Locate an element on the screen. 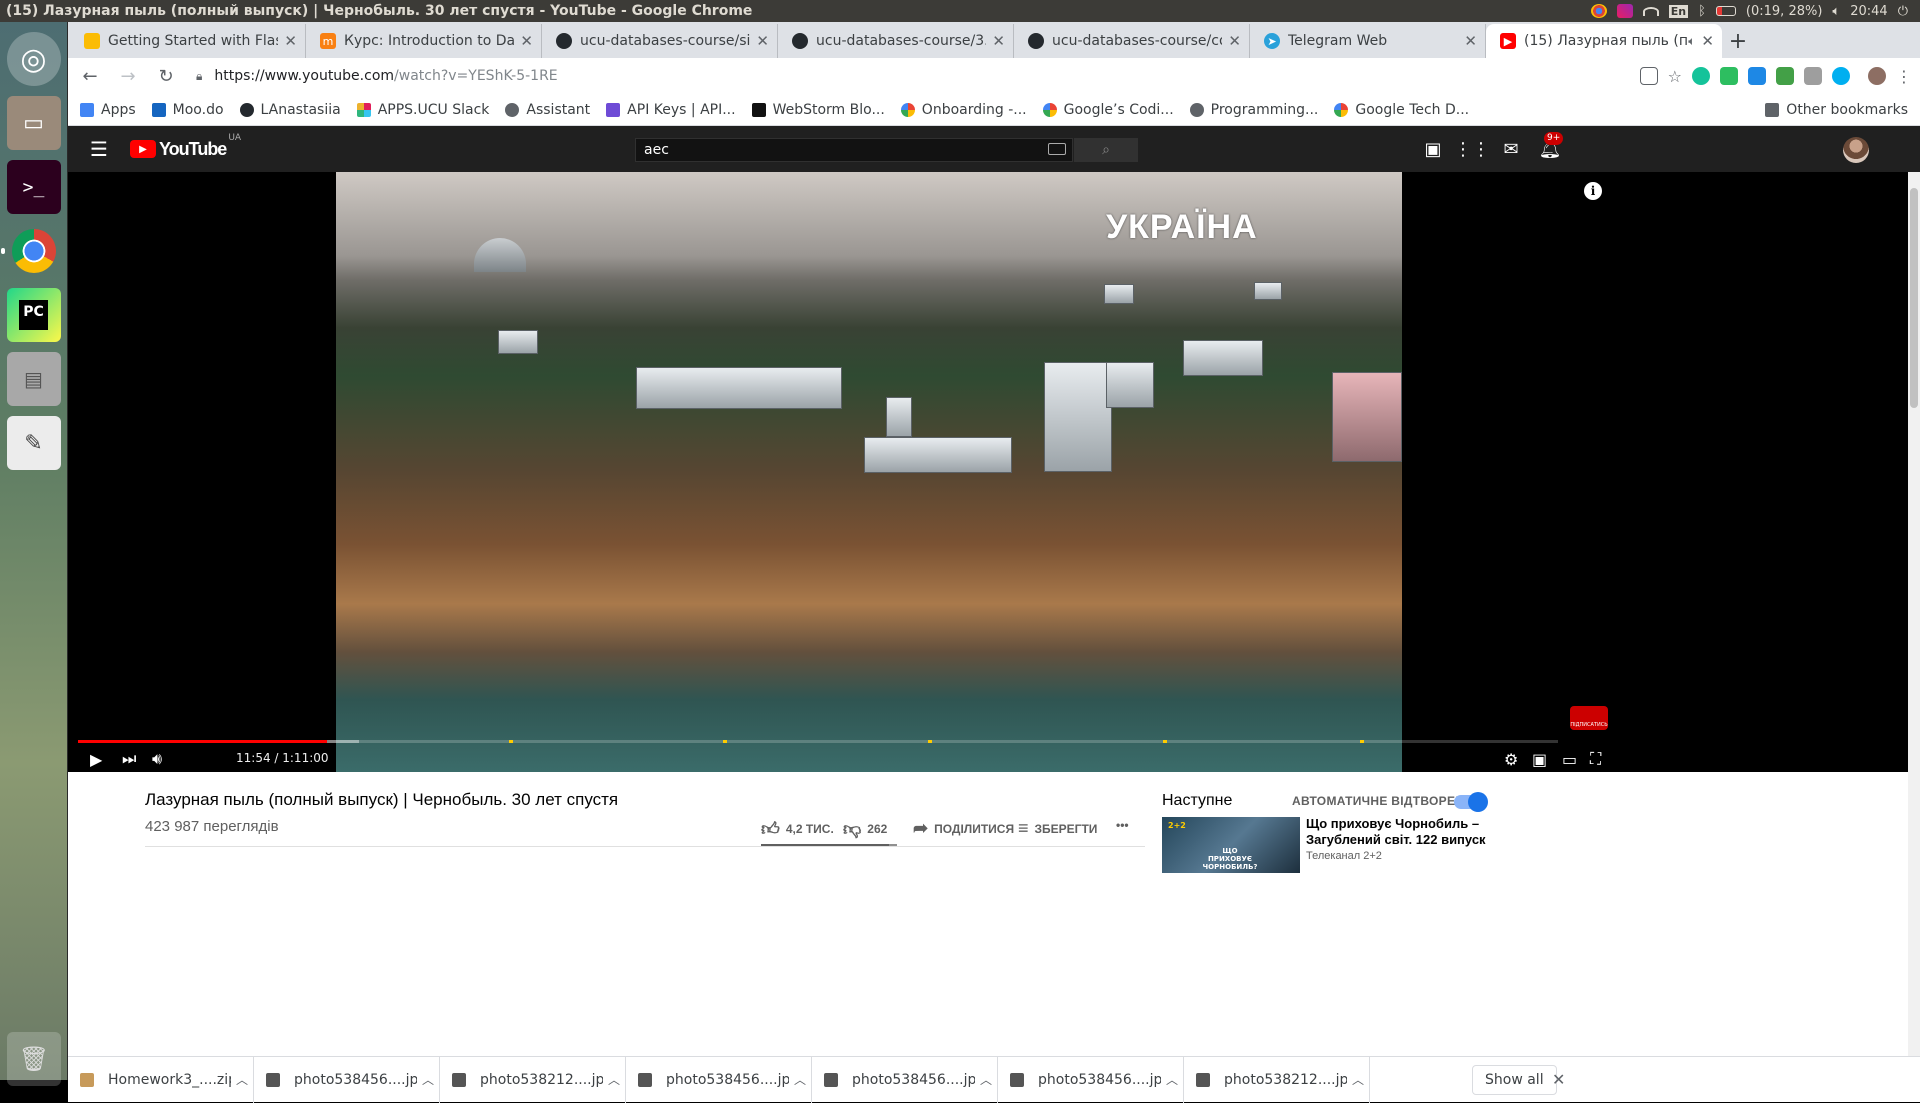 Image resolution: width=1920 pixels, height=1103 pixels. next-video-thumbnail: 2+2 ЩО ПРИХОВУЄ ЧОРНОБИЛЬ? is located at coordinates (1231, 845).